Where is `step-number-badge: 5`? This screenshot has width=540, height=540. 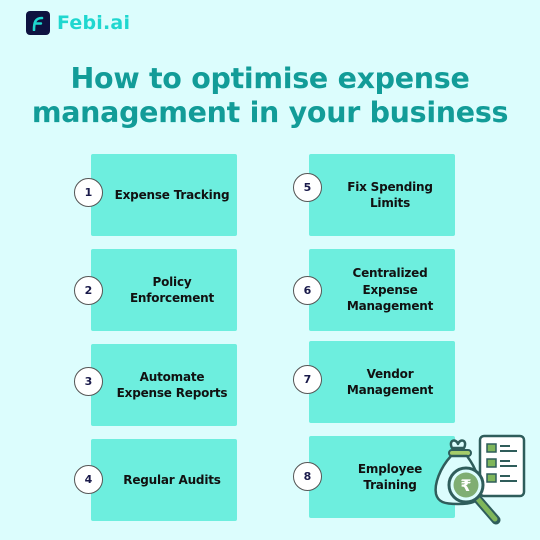
step-number-badge: 5 is located at coordinates (307, 187).